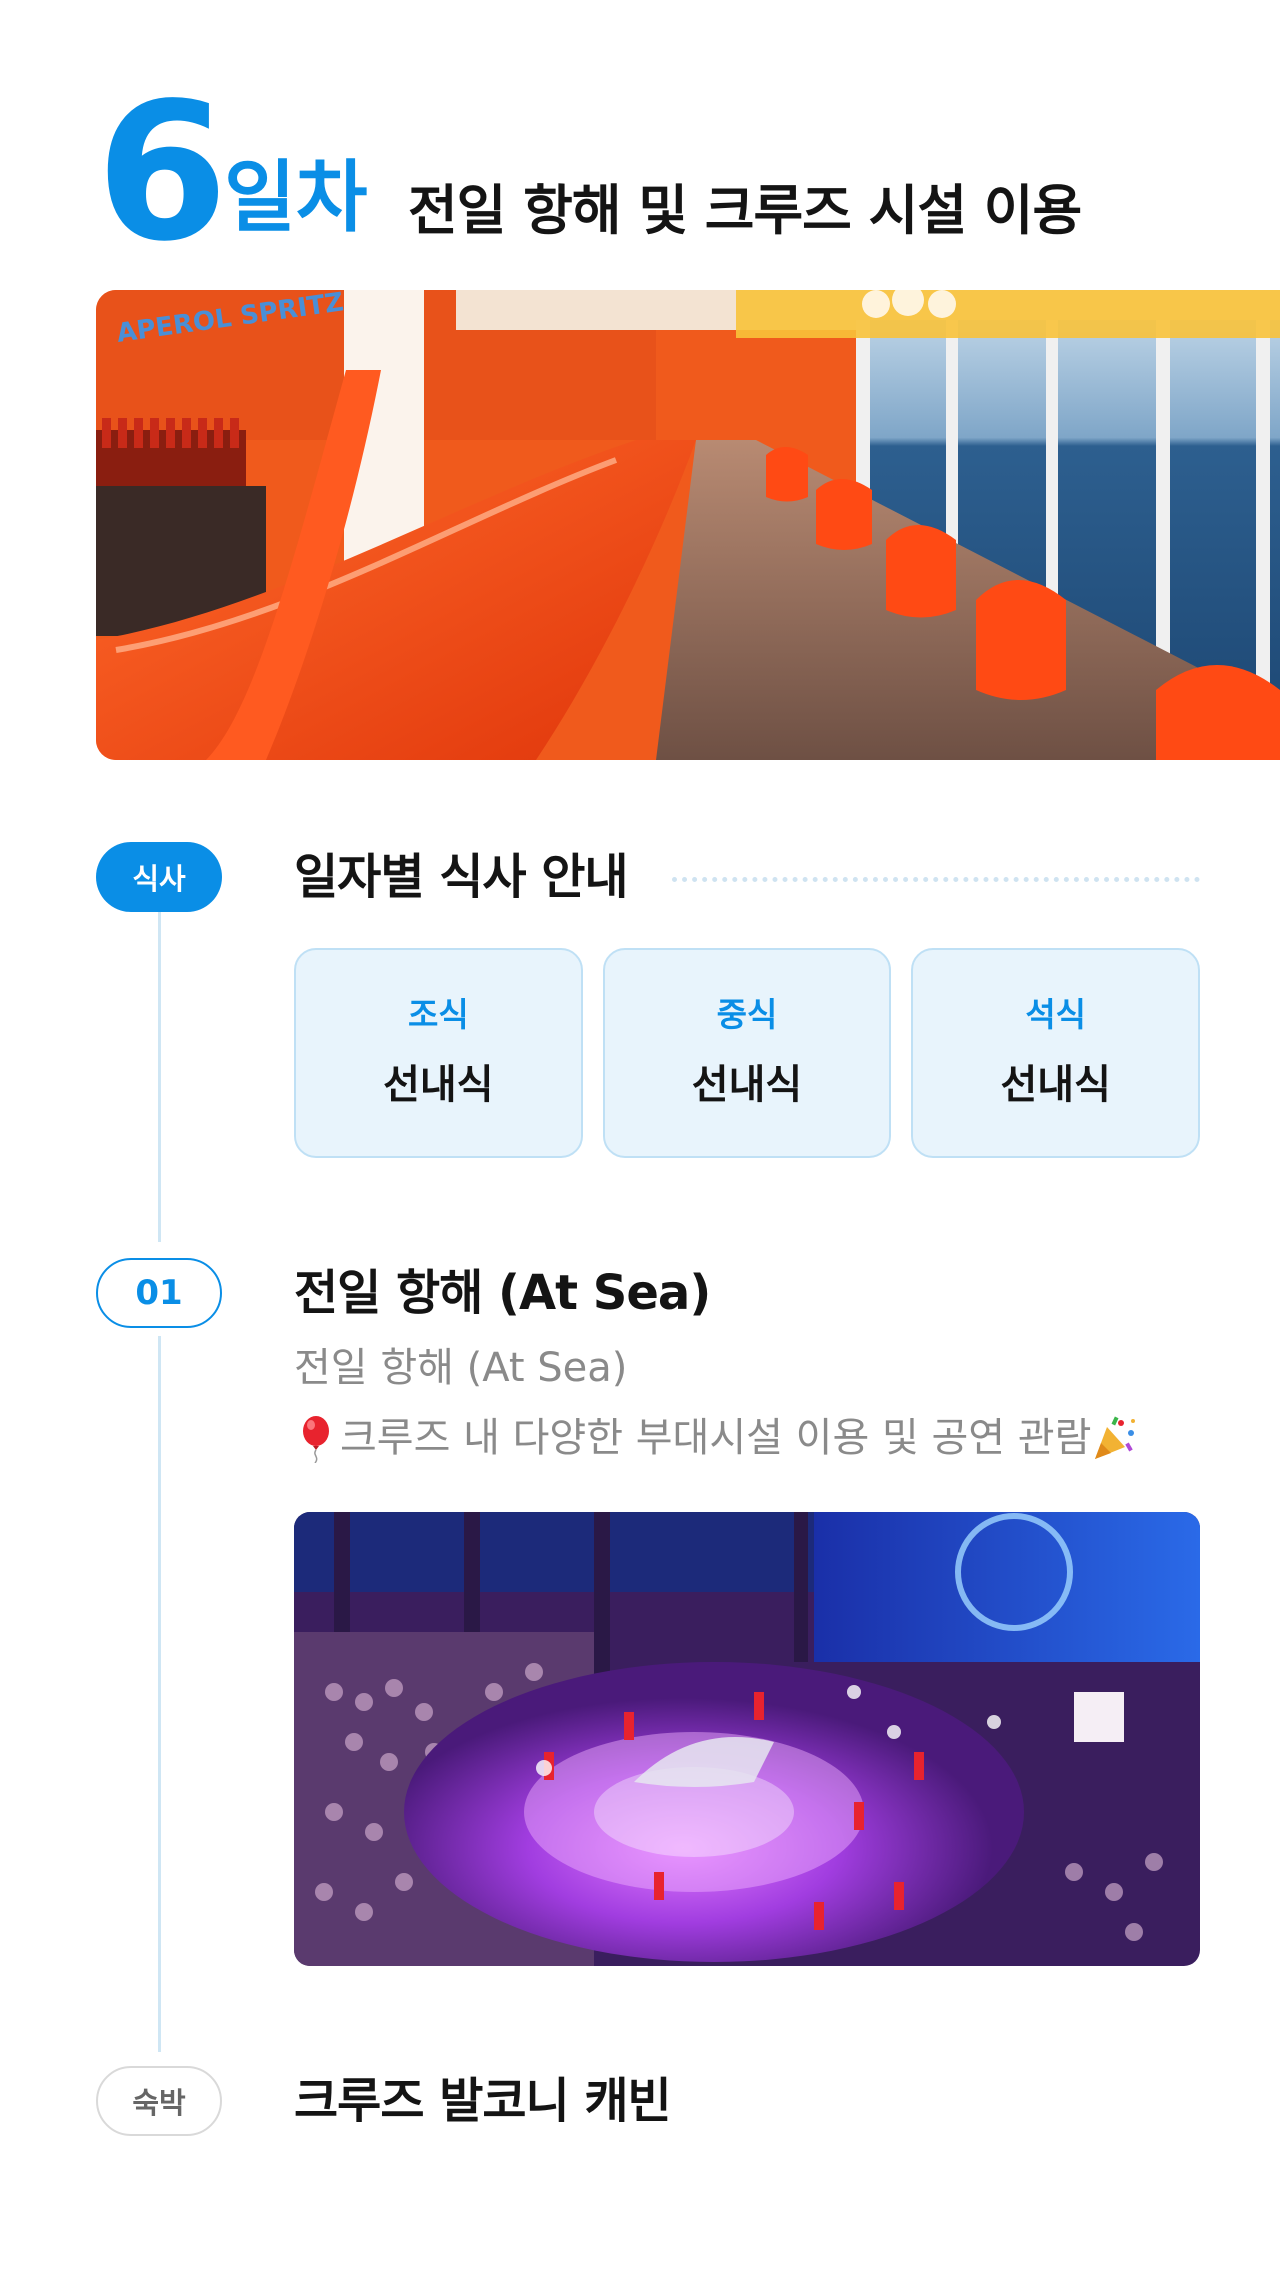  What do you see at coordinates (159, 2101) in the screenshot?
I see `stay-badge: 숙박` at bounding box center [159, 2101].